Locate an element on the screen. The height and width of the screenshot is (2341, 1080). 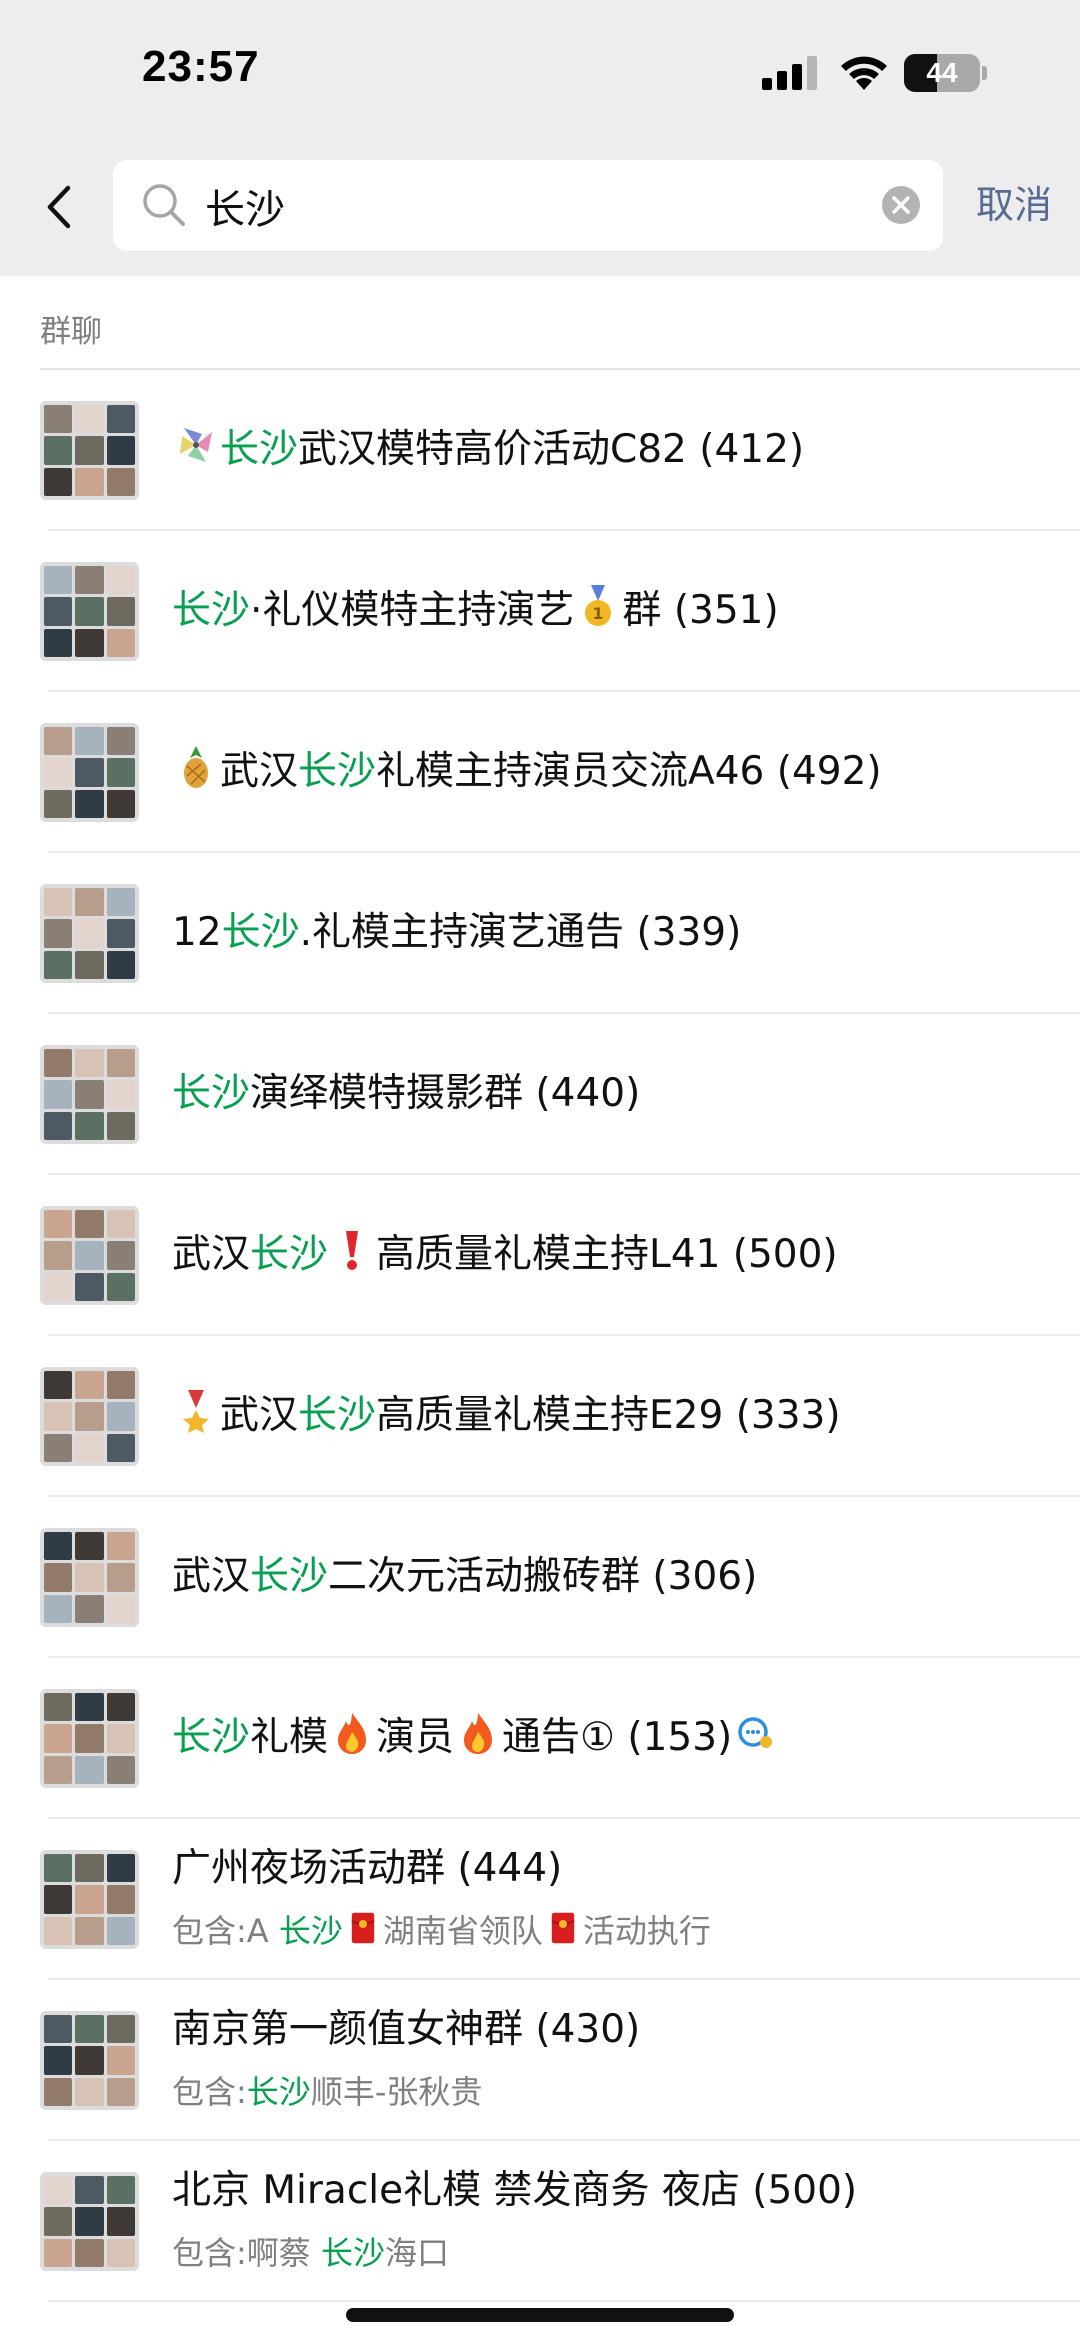
group-chat-result-row: 南京第一颜值女神群 (430) 包含:长沙顺丰-张秋贵 is located at coordinates (540, 2060).